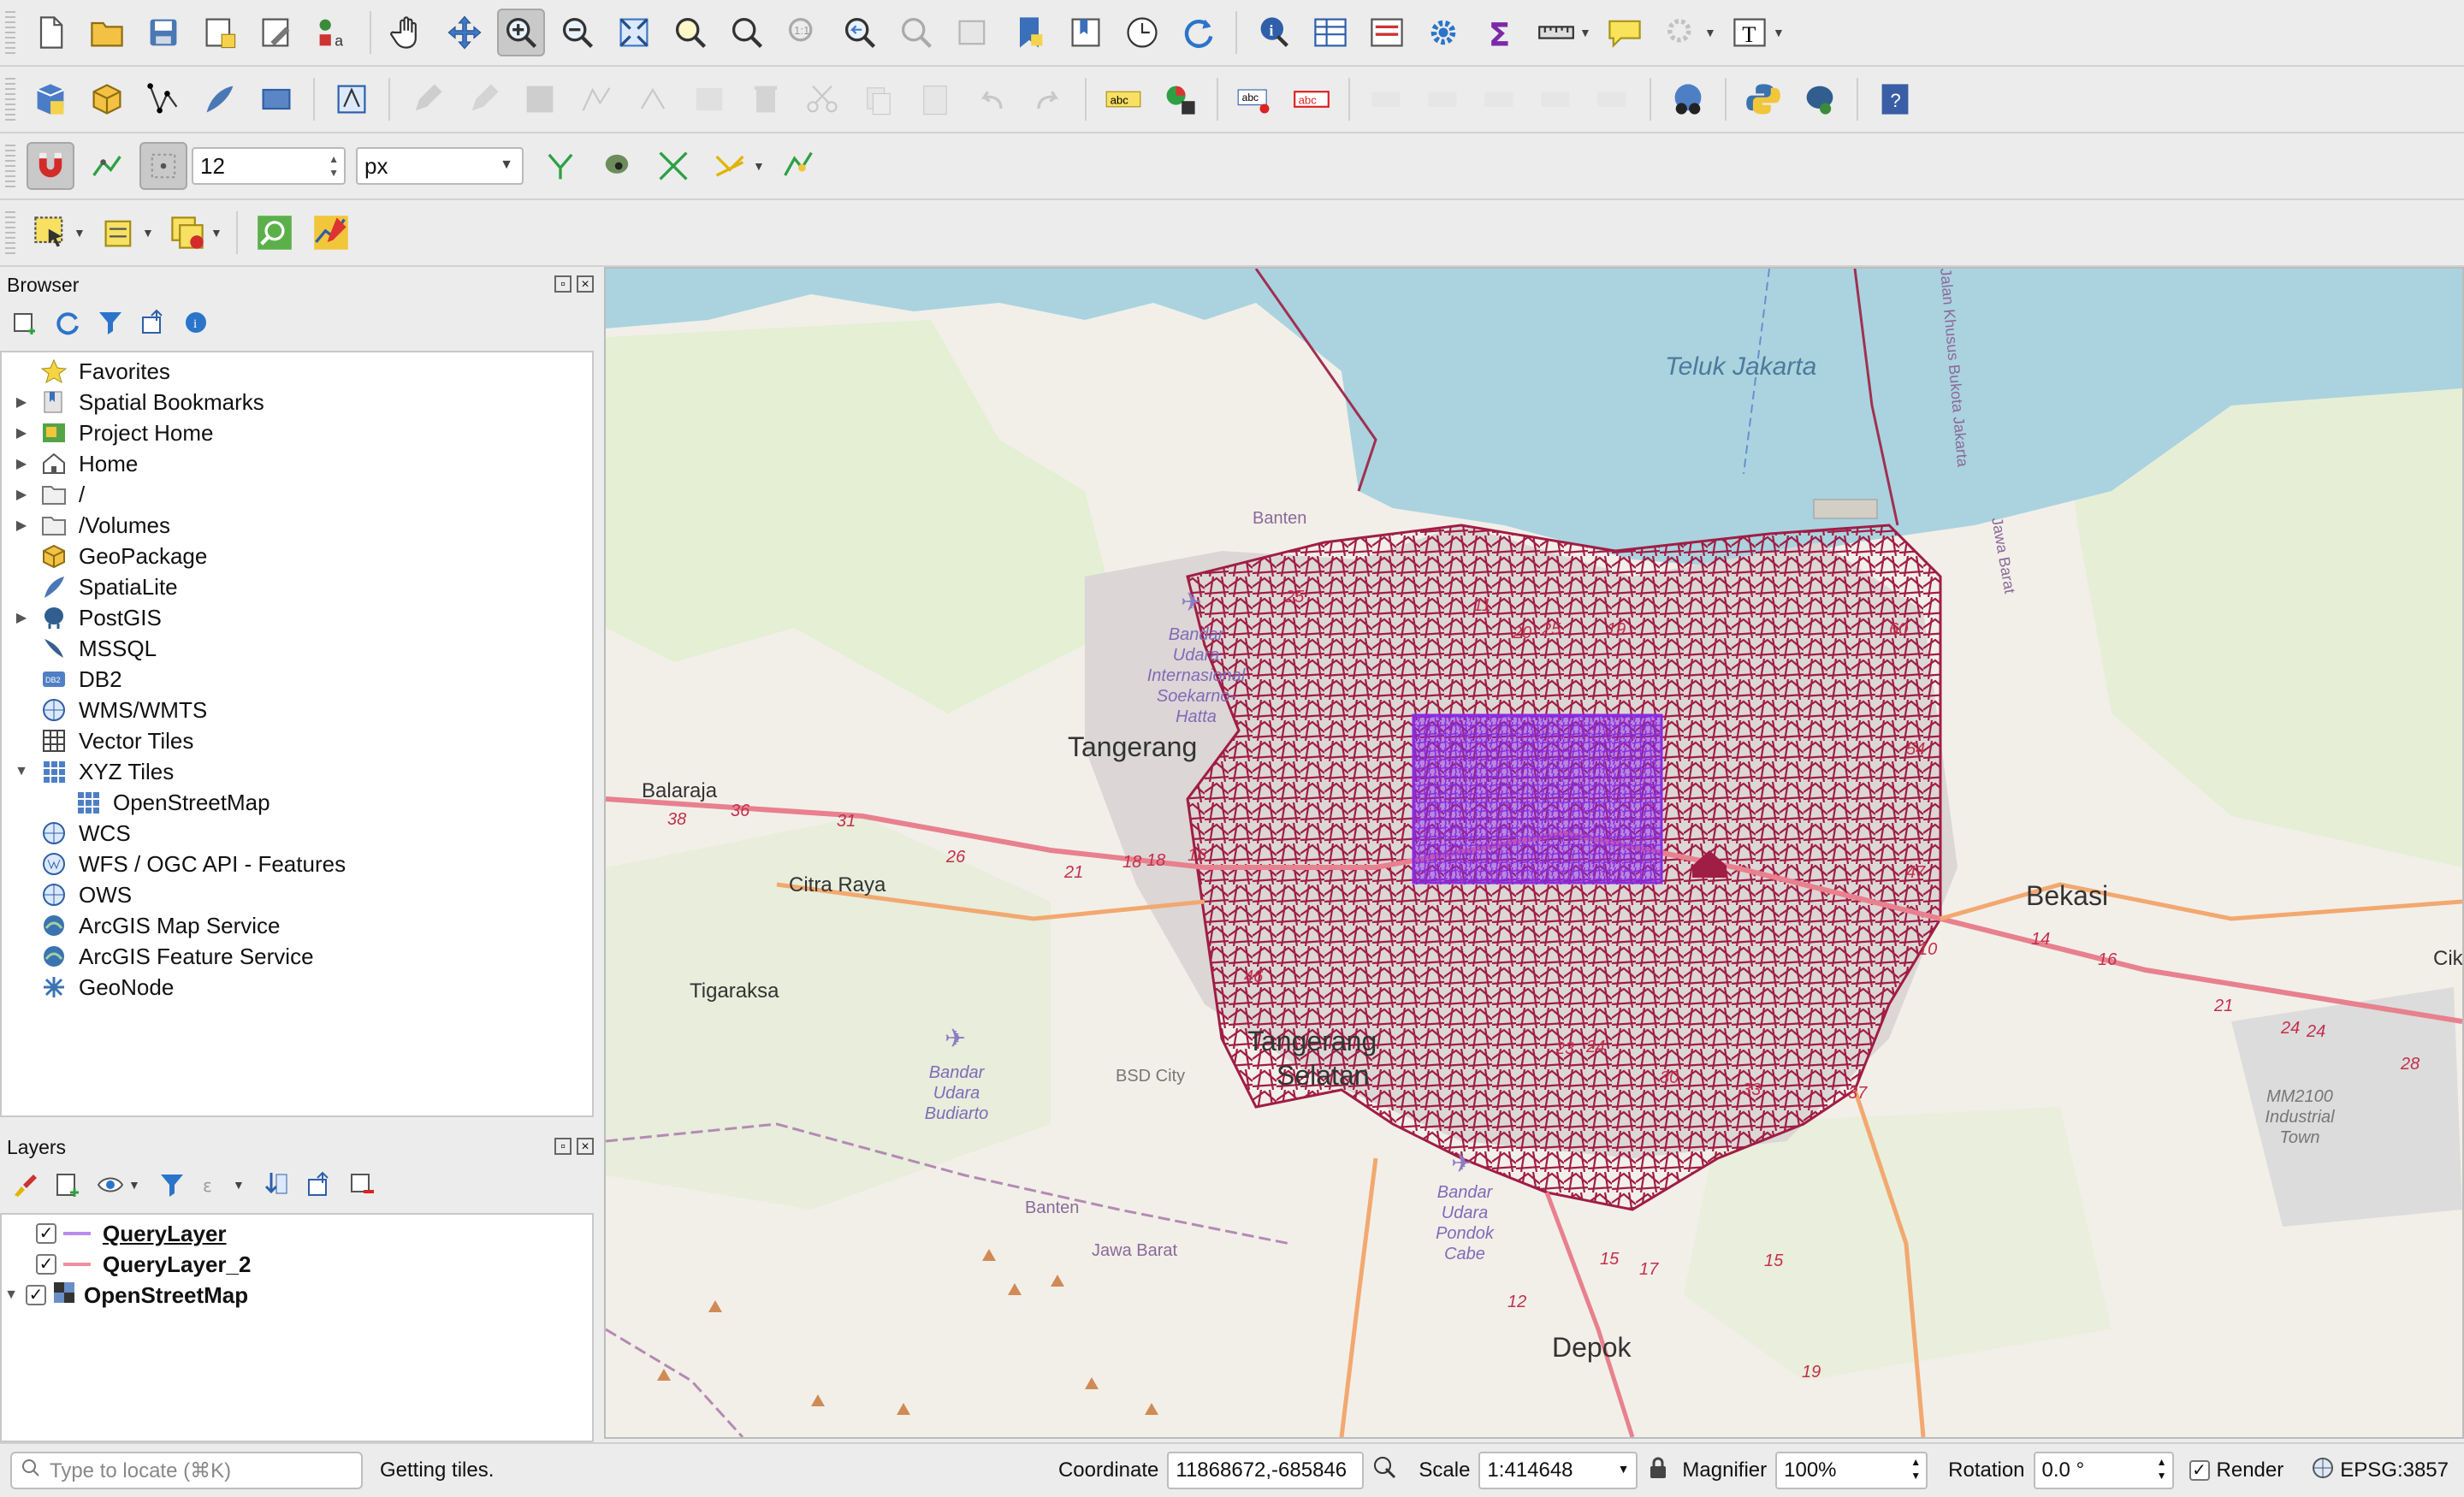 The image size is (2464, 1497). Describe the element at coordinates (1500, 99) in the screenshot. I see `move-label-button` at that location.